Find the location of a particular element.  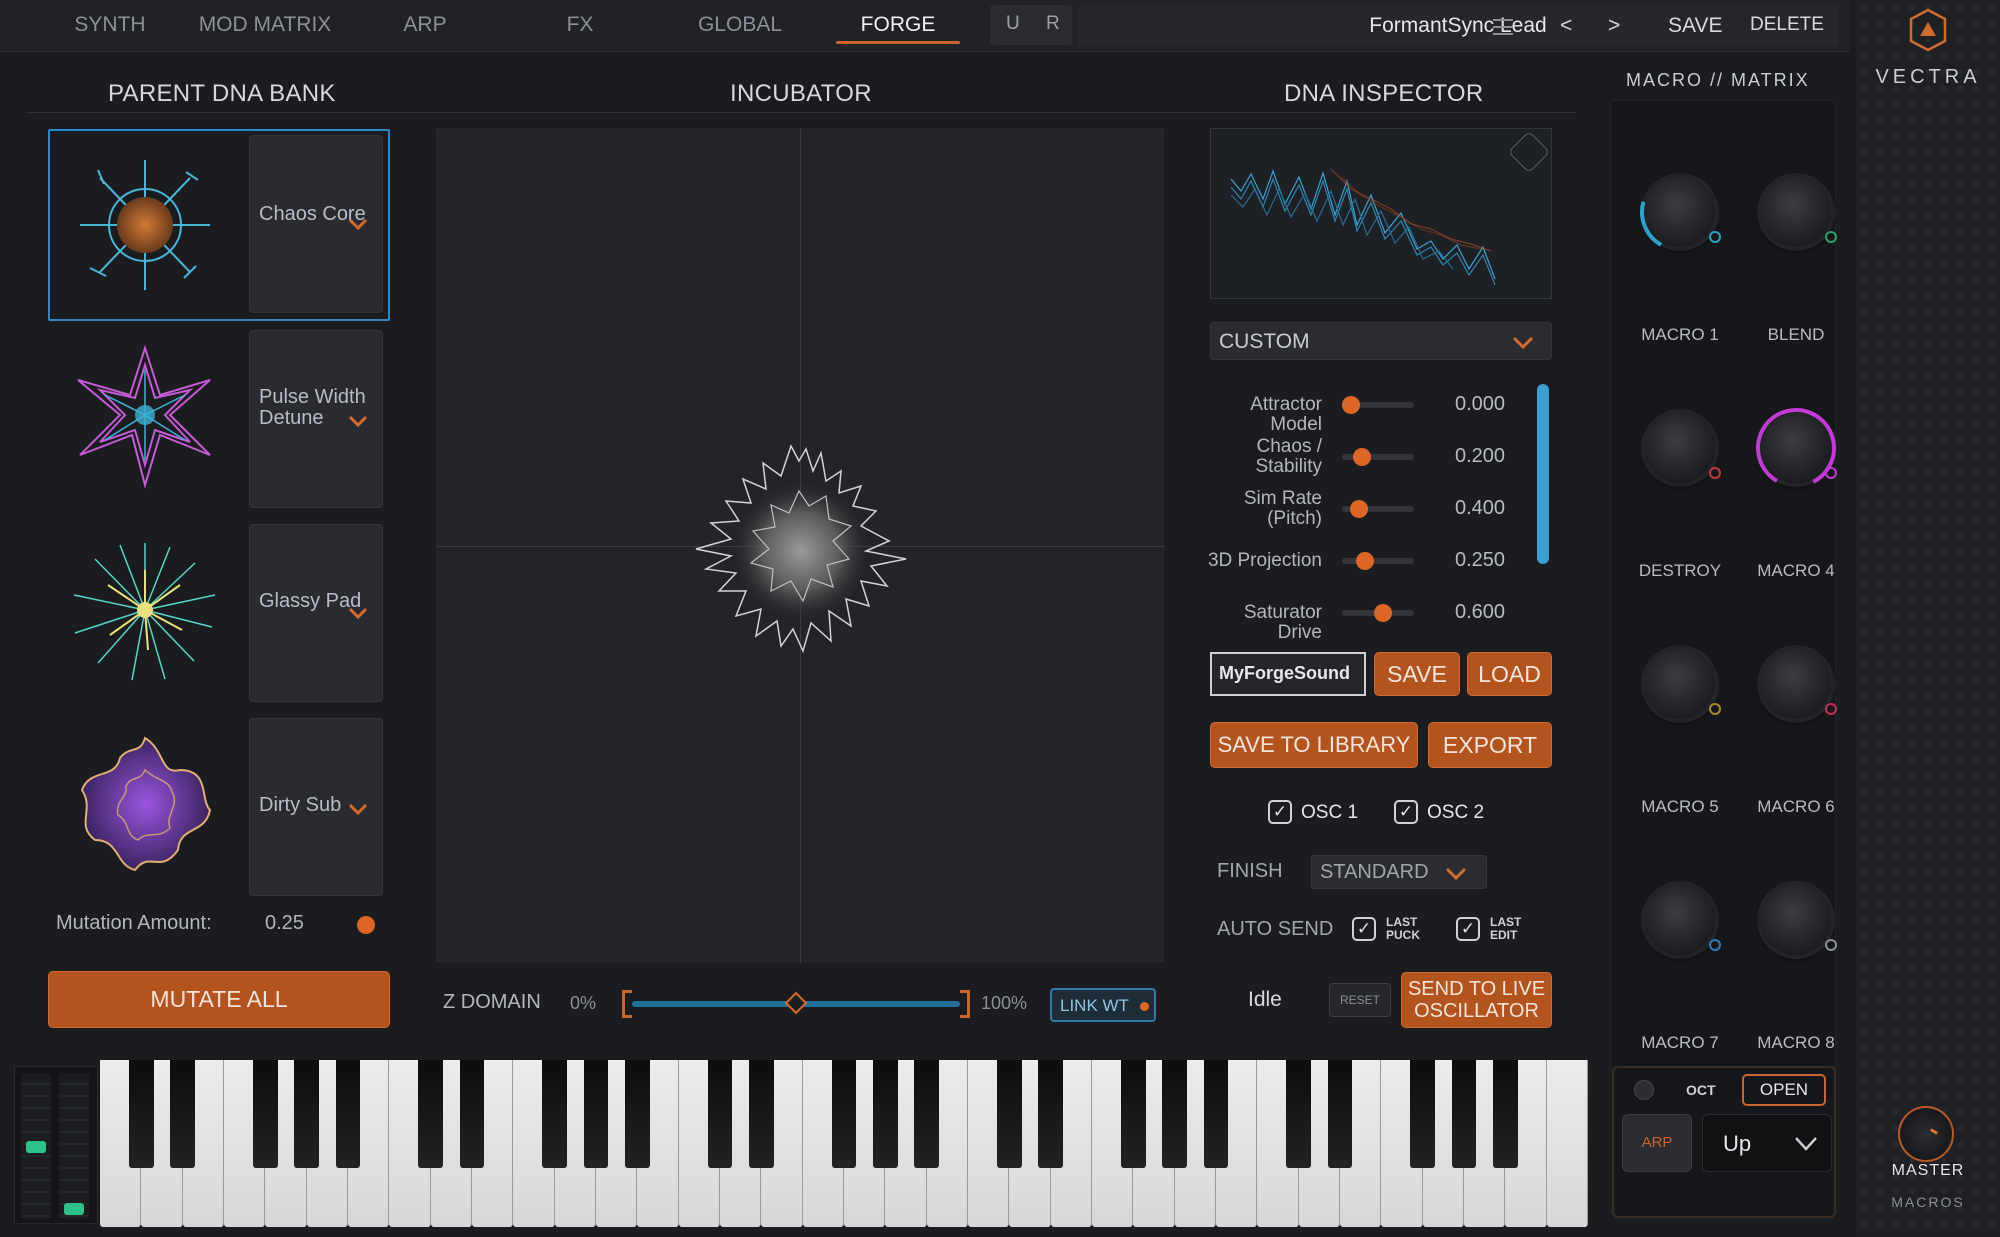

dna-slot-dropdown: Glassy Pad is located at coordinates (316, 613).